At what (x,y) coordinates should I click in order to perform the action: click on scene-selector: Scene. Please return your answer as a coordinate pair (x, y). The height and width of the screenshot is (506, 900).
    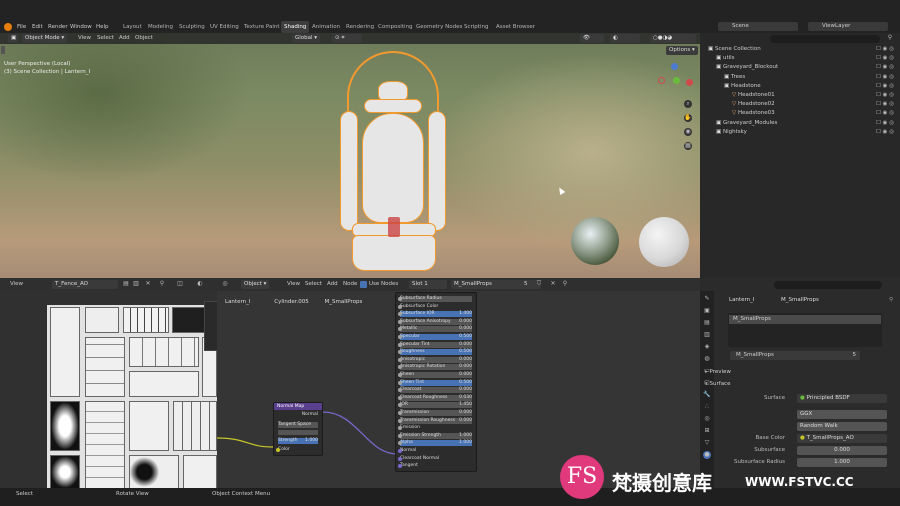
    Looking at the image, I should click on (758, 26).